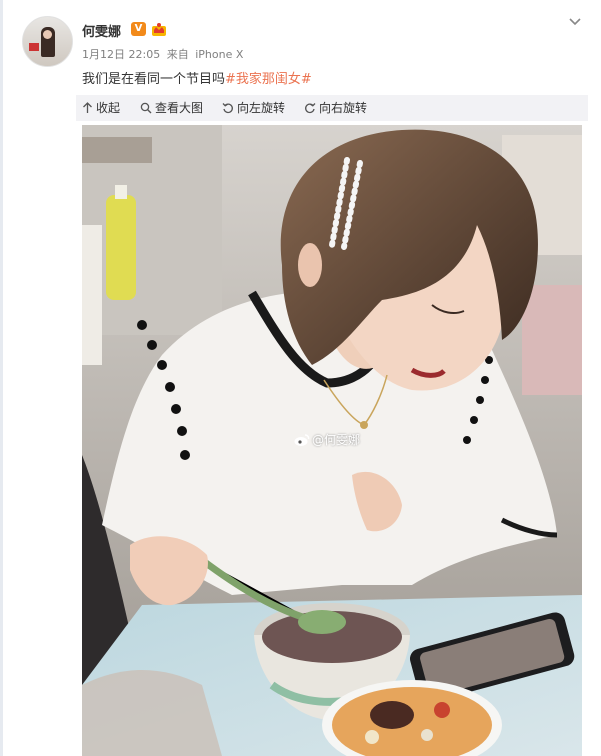 The height and width of the screenshot is (756, 601). What do you see at coordinates (121, 54) in the screenshot?
I see `post-date: 1月12日 22:05` at bounding box center [121, 54].